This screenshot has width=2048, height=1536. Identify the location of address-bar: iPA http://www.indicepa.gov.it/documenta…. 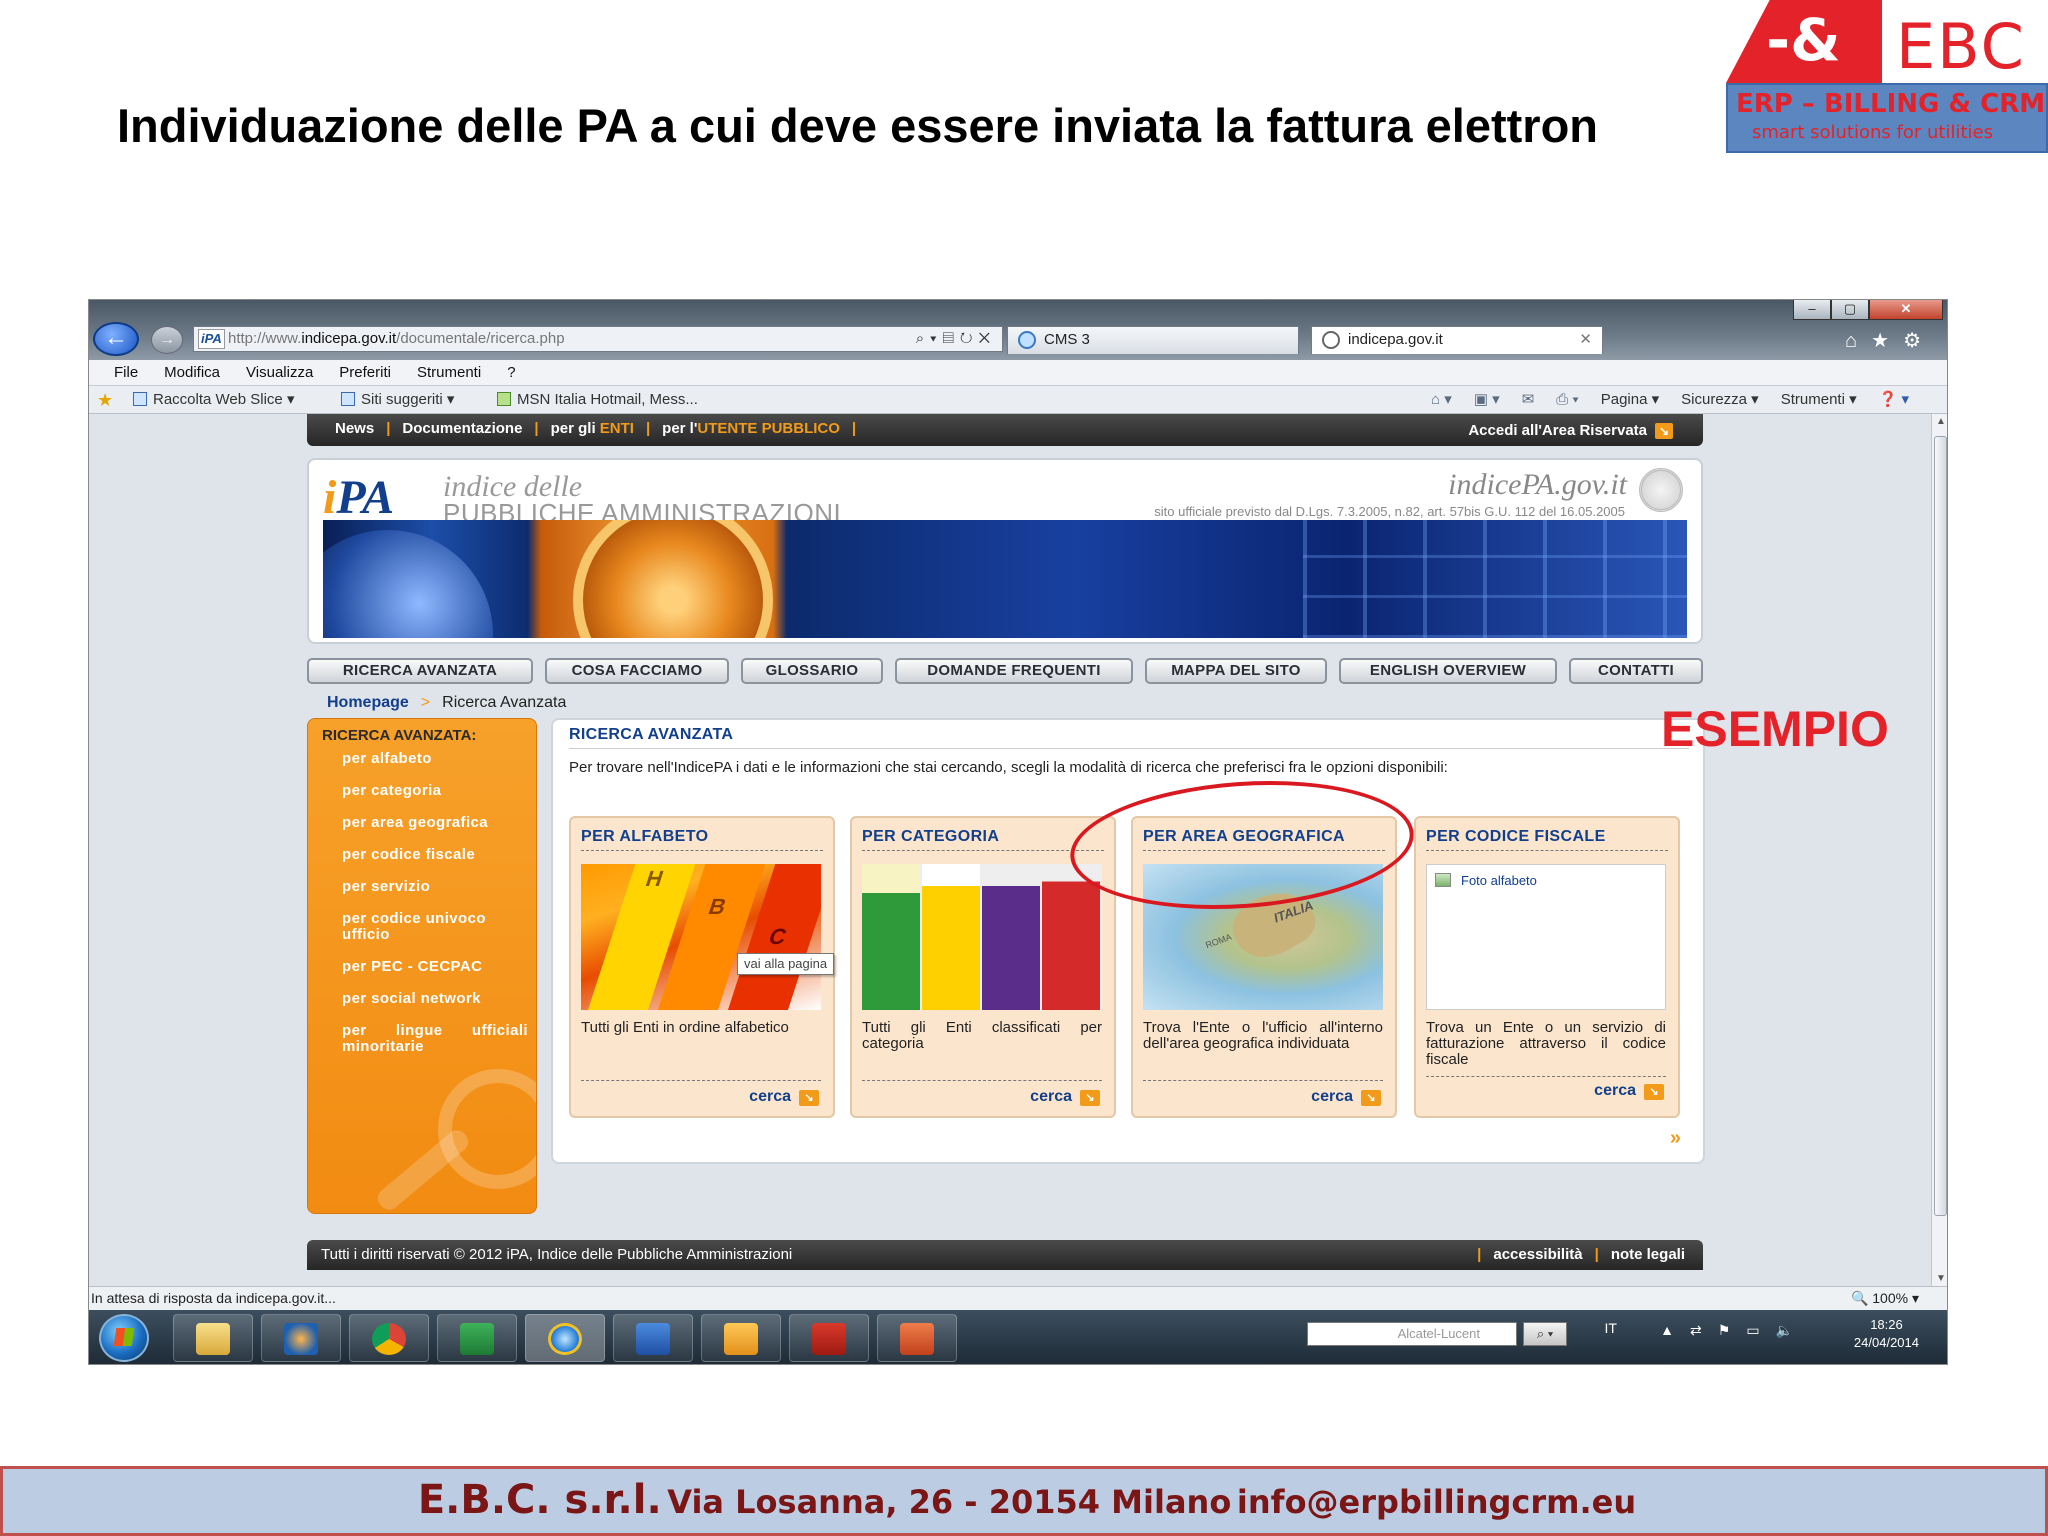
(598, 339).